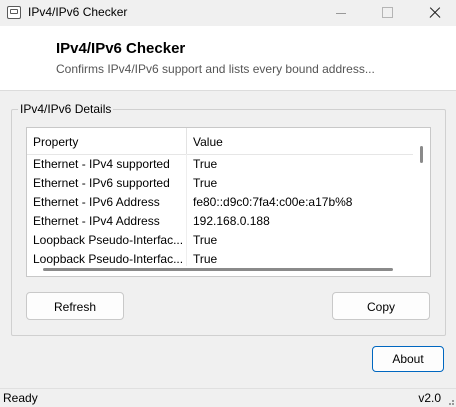 The height and width of the screenshot is (407, 456). Describe the element at coordinates (341, 13) in the screenshot. I see `minimize-button` at that location.